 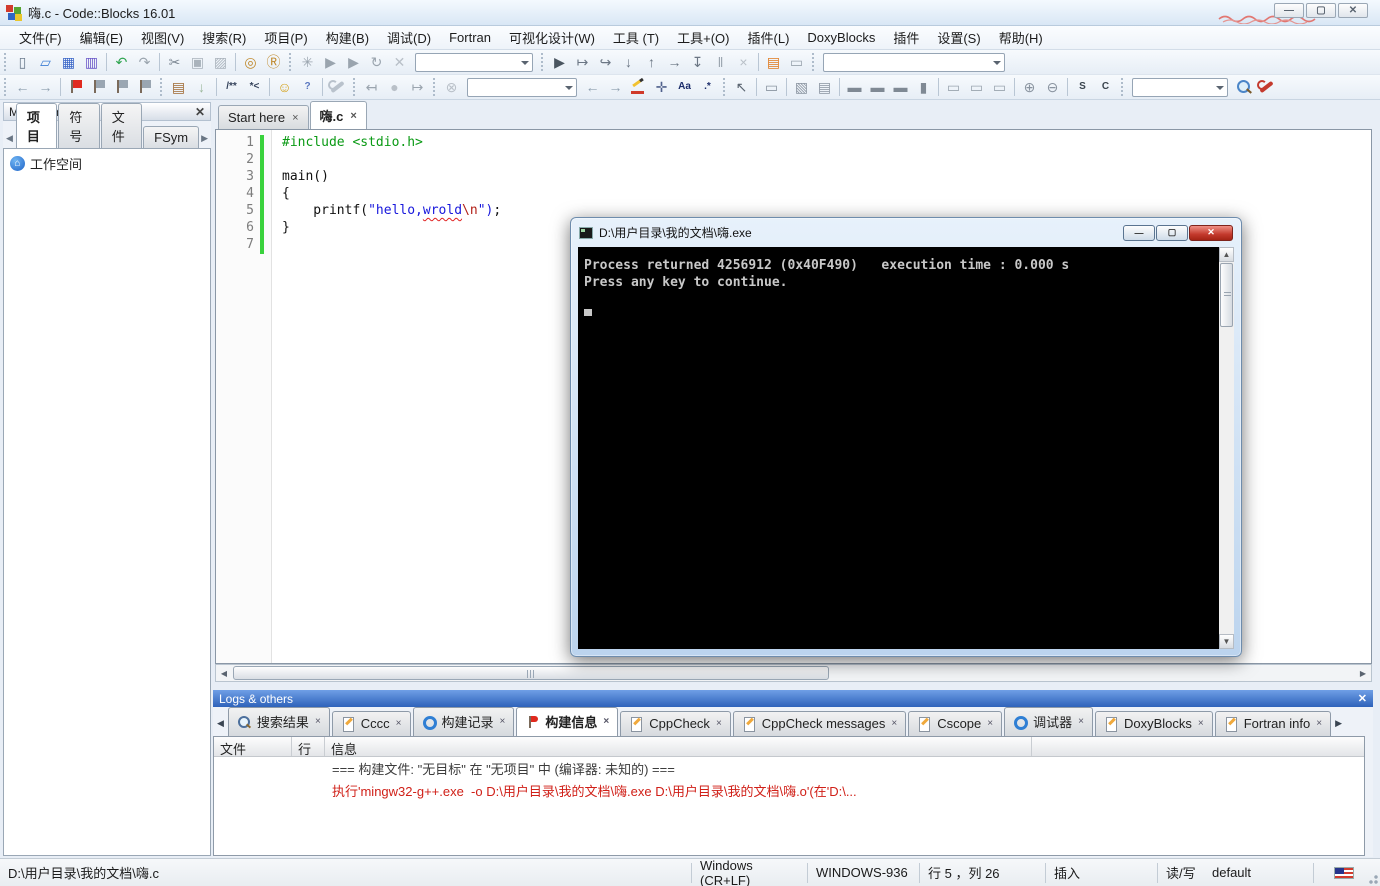 I want to click on run-to-cursor-icon: ↦, so click(x=582, y=62).